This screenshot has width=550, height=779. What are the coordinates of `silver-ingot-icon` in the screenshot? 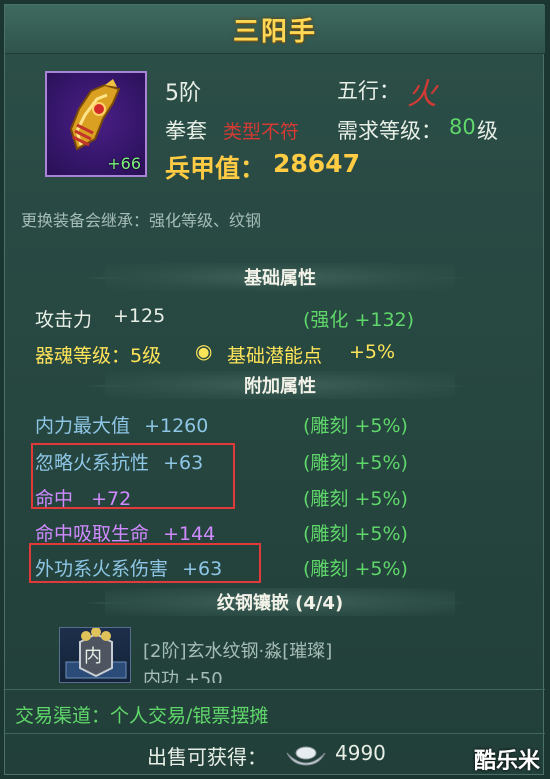 It's located at (306, 756).